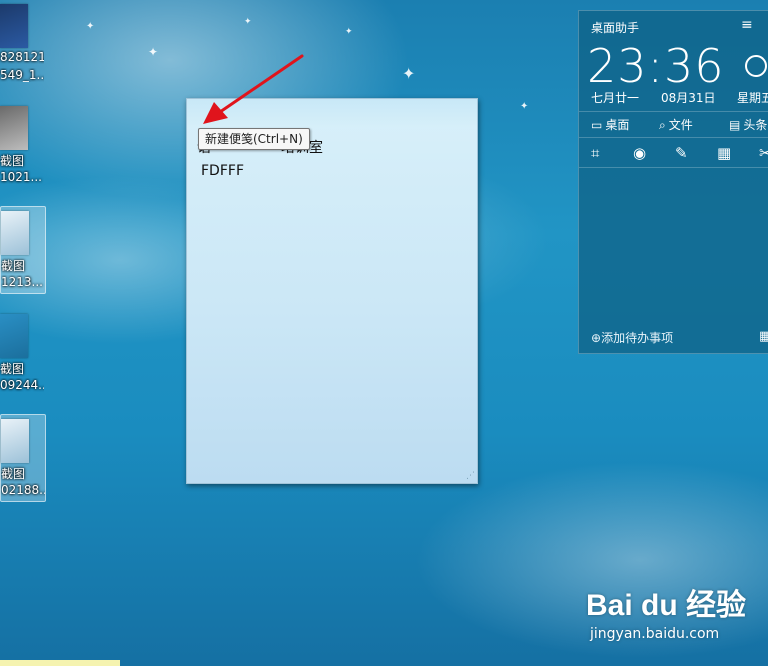 The width and height of the screenshot is (768, 666). I want to click on scissors-icon: ✂, so click(763, 153).